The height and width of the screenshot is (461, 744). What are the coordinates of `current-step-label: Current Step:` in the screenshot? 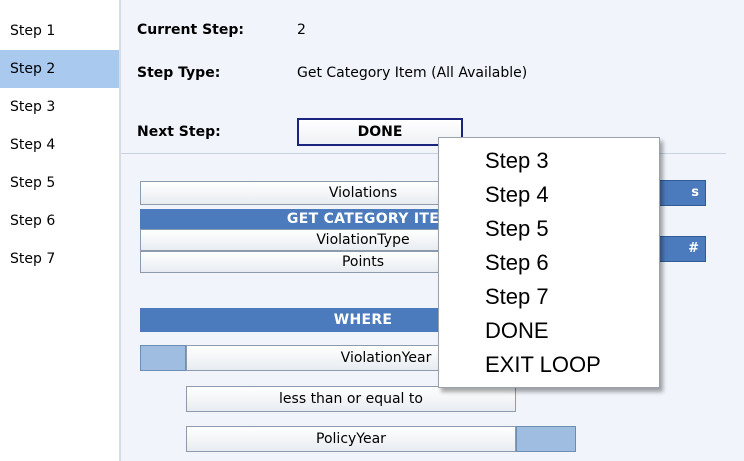 It's located at (190, 30).